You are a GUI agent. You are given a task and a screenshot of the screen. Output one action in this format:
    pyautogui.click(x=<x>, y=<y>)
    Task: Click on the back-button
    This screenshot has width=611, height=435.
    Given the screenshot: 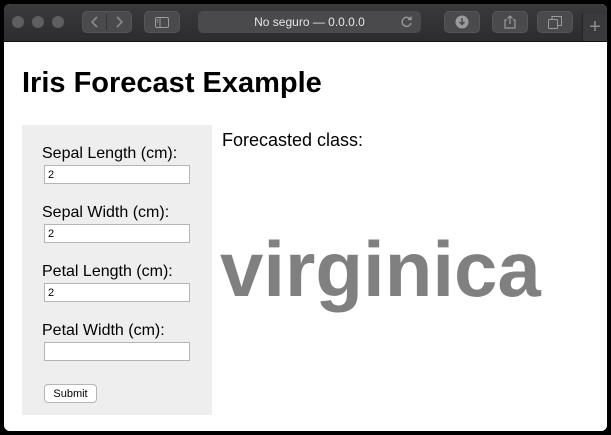 What is the action you would take?
    pyautogui.click(x=95, y=22)
    